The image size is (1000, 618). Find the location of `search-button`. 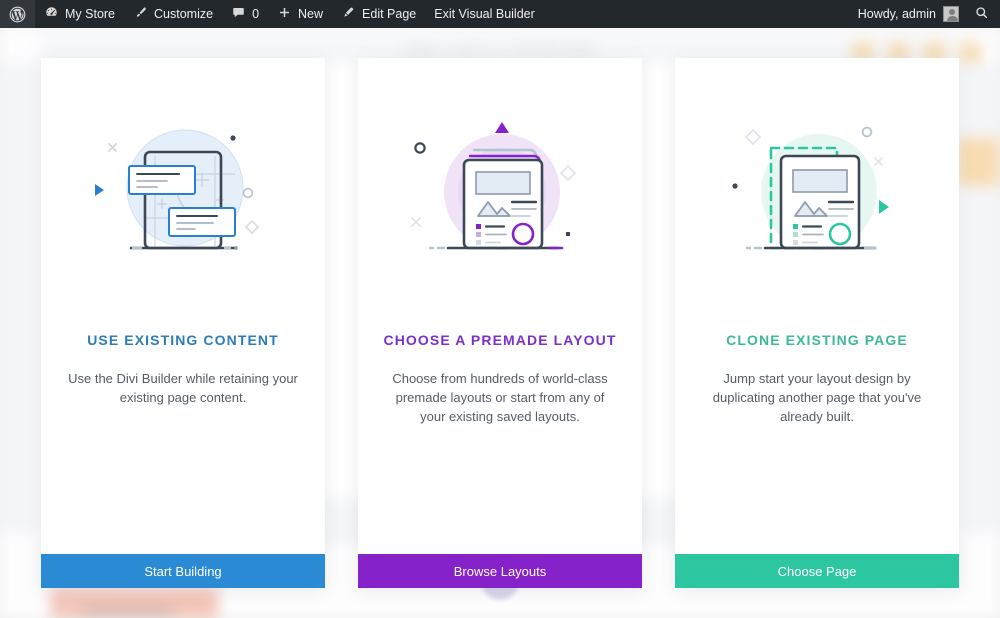

search-button is located at coordinates (984, 14).